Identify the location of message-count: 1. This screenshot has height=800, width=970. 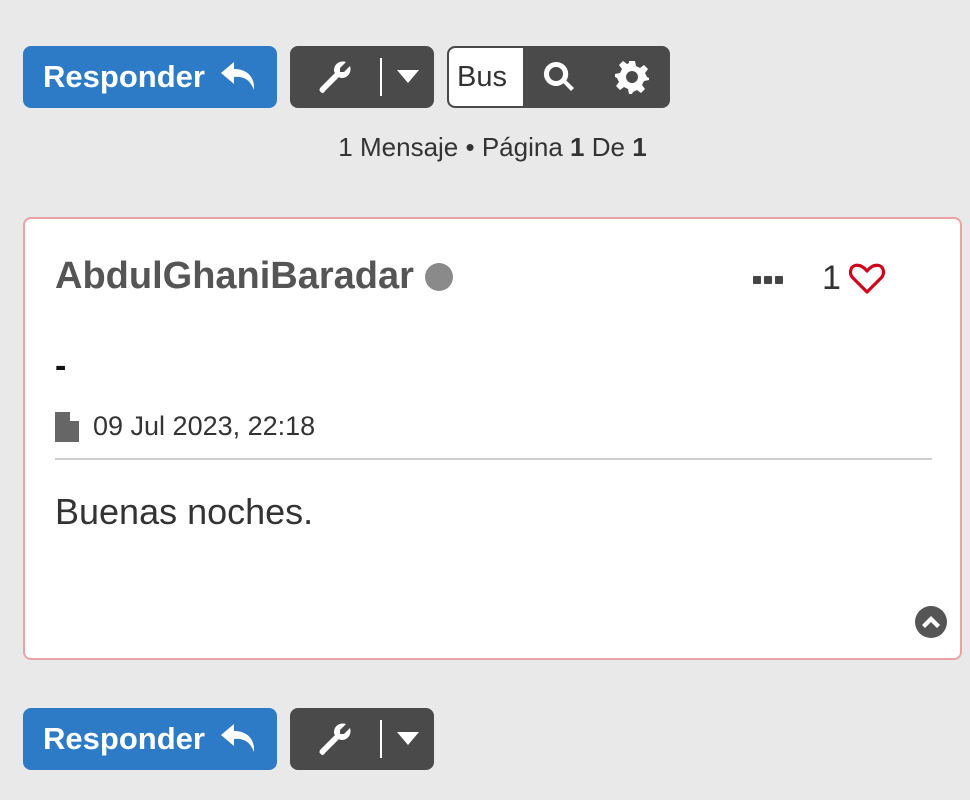
(345, 147).